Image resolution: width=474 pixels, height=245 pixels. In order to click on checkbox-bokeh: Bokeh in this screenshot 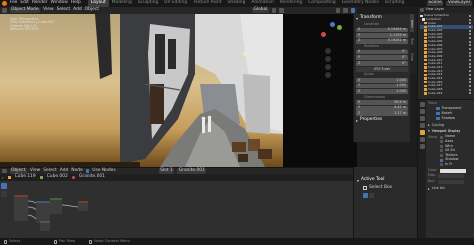, I will do `click(455, 113)`.